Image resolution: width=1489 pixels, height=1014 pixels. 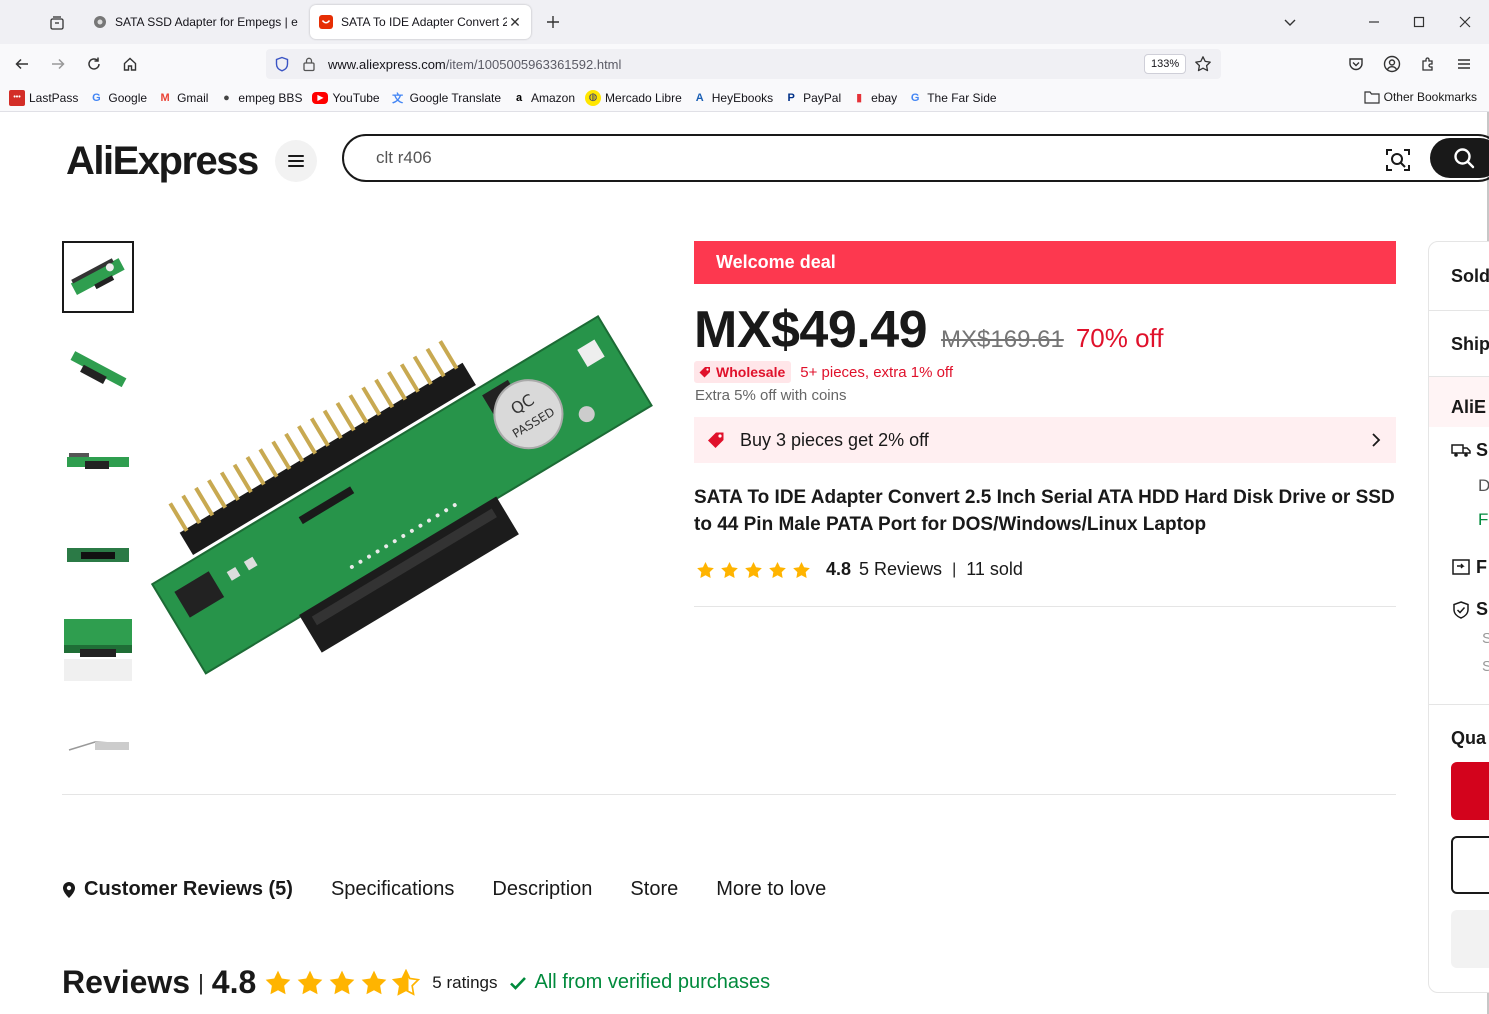 What do you see at coordinates (1356, 64) in the screenshot?
I see `pocket-icon` at bounding box center [1356, 64].